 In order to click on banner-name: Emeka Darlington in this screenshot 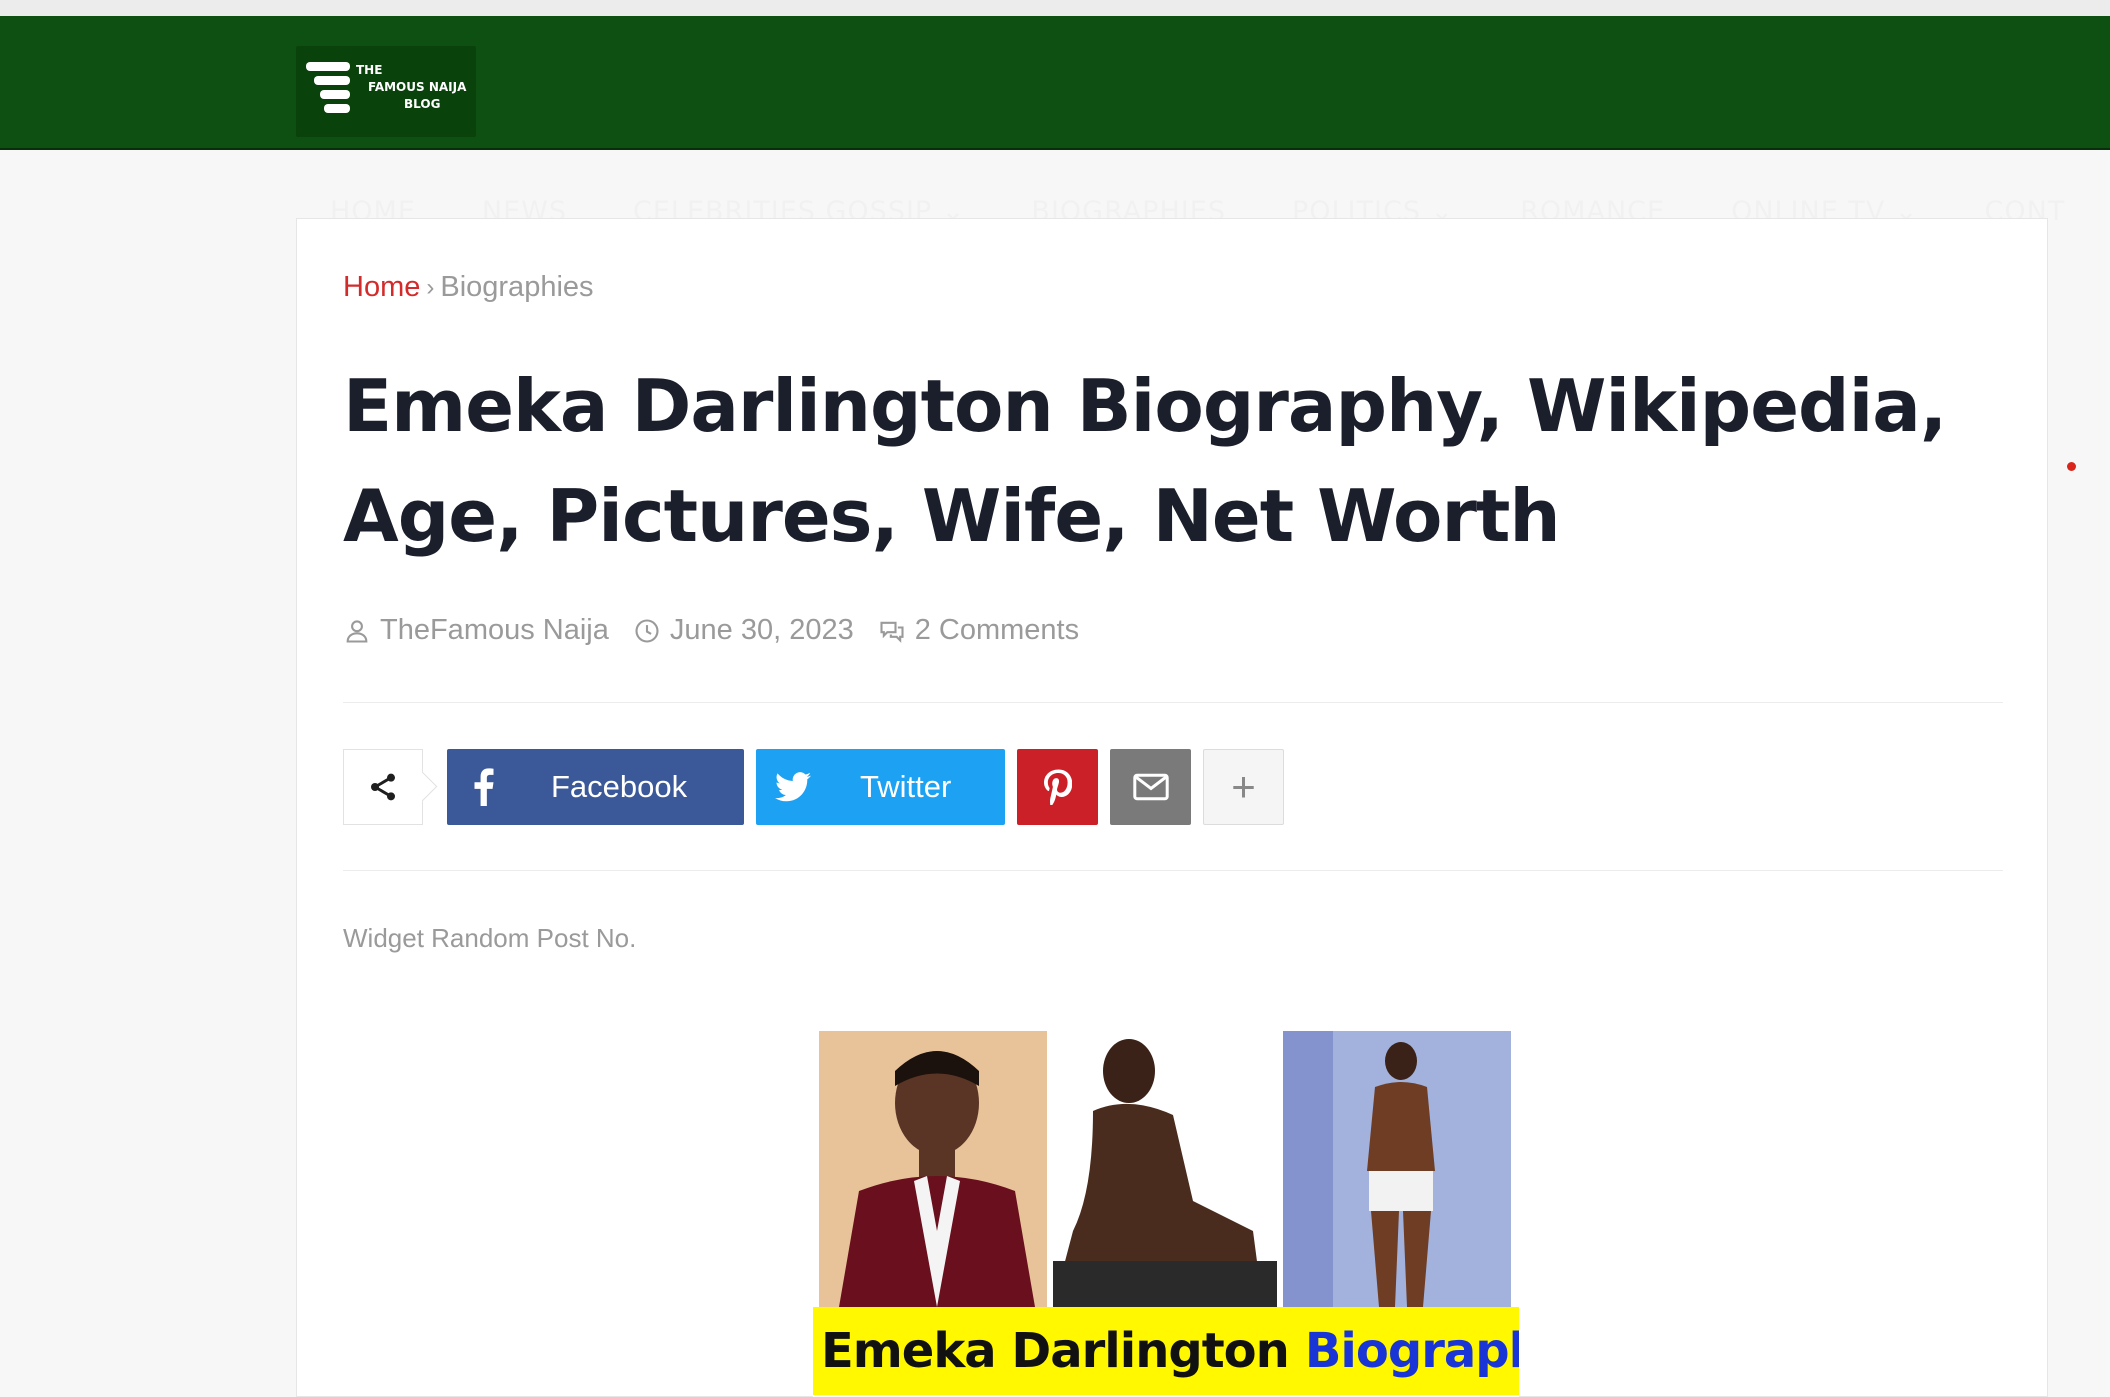, I will do `click(1055, 1351)`.